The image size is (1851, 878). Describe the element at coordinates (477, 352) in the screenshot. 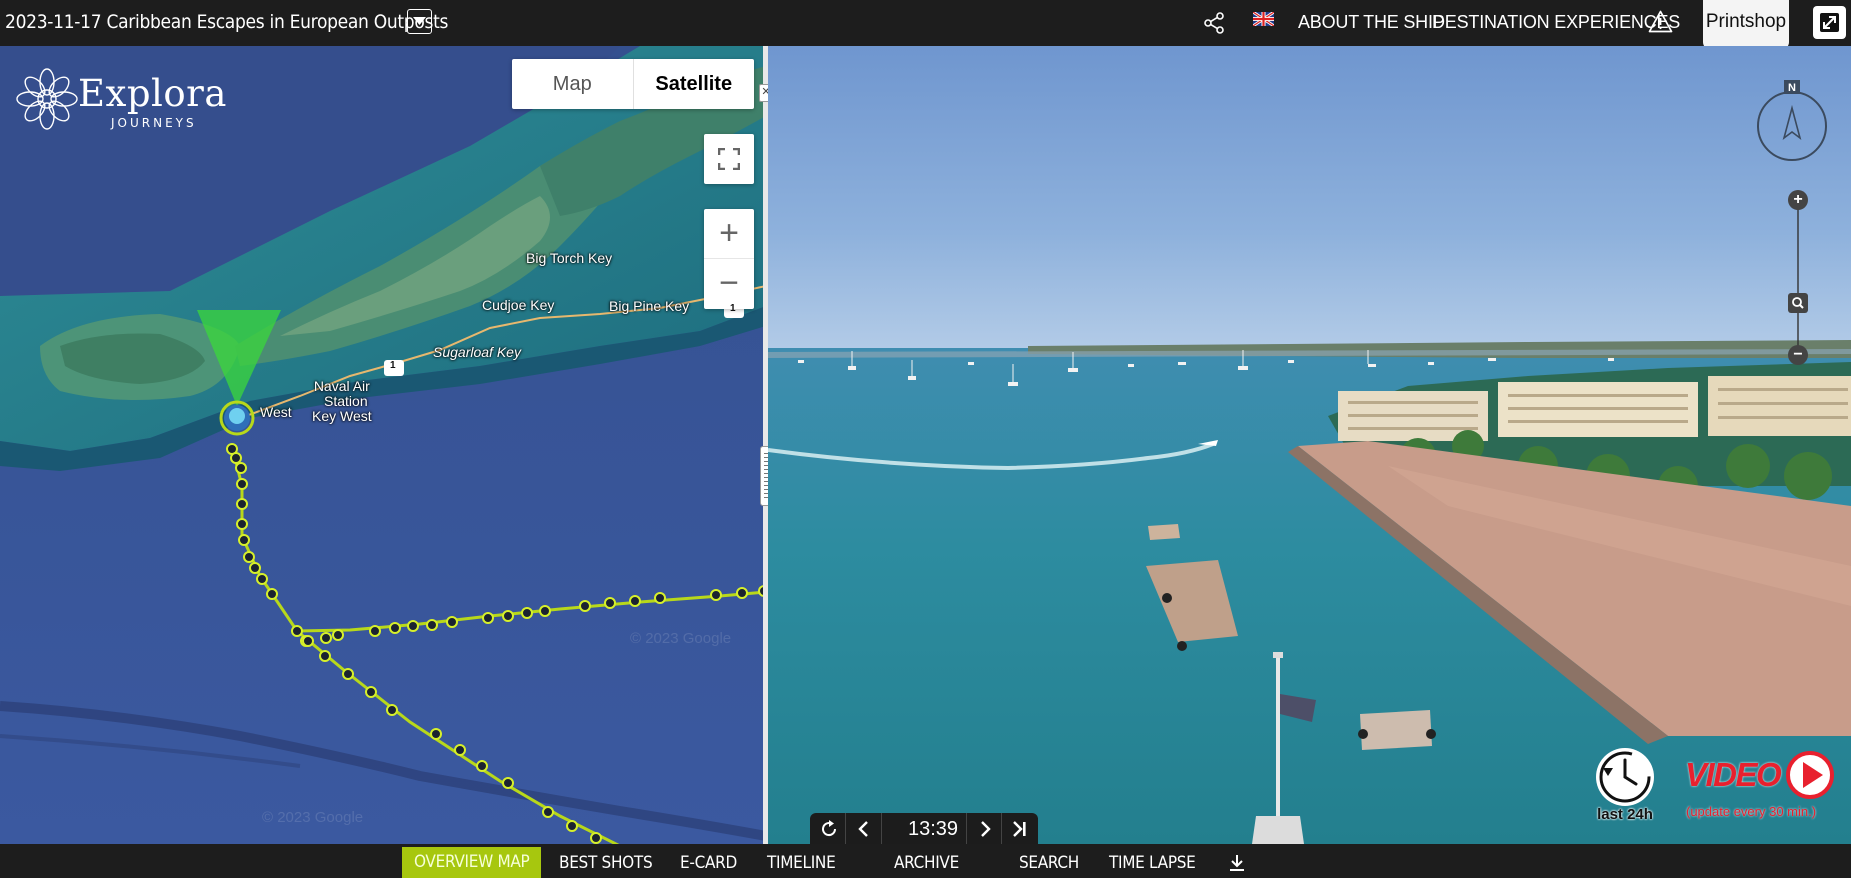

I see `place-sugarloaf-key: Sugarloaf Key` at that location.